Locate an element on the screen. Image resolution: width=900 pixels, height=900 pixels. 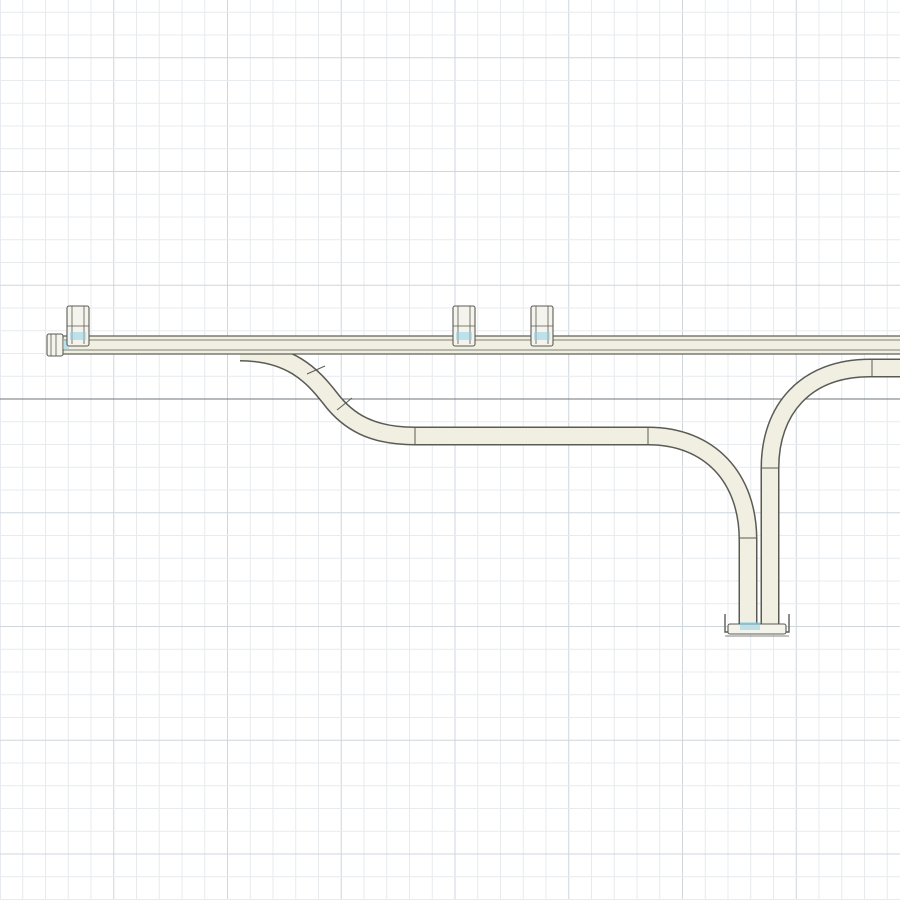
clip-3-accent is located at coordinates (542, 336).